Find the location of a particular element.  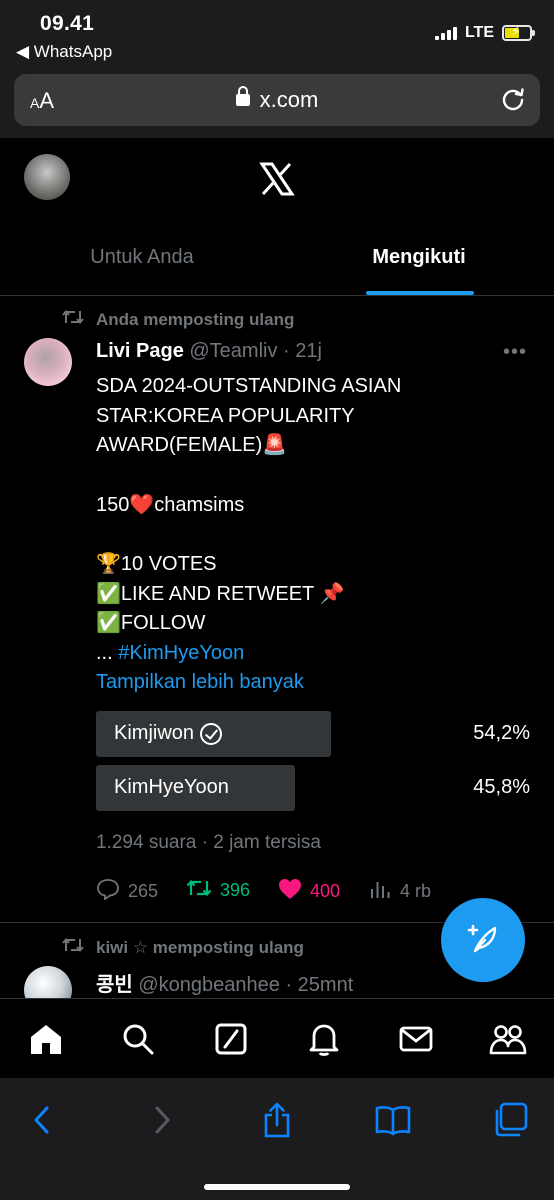

bookmarks-book-icon is located at coordinates (393, 1120).